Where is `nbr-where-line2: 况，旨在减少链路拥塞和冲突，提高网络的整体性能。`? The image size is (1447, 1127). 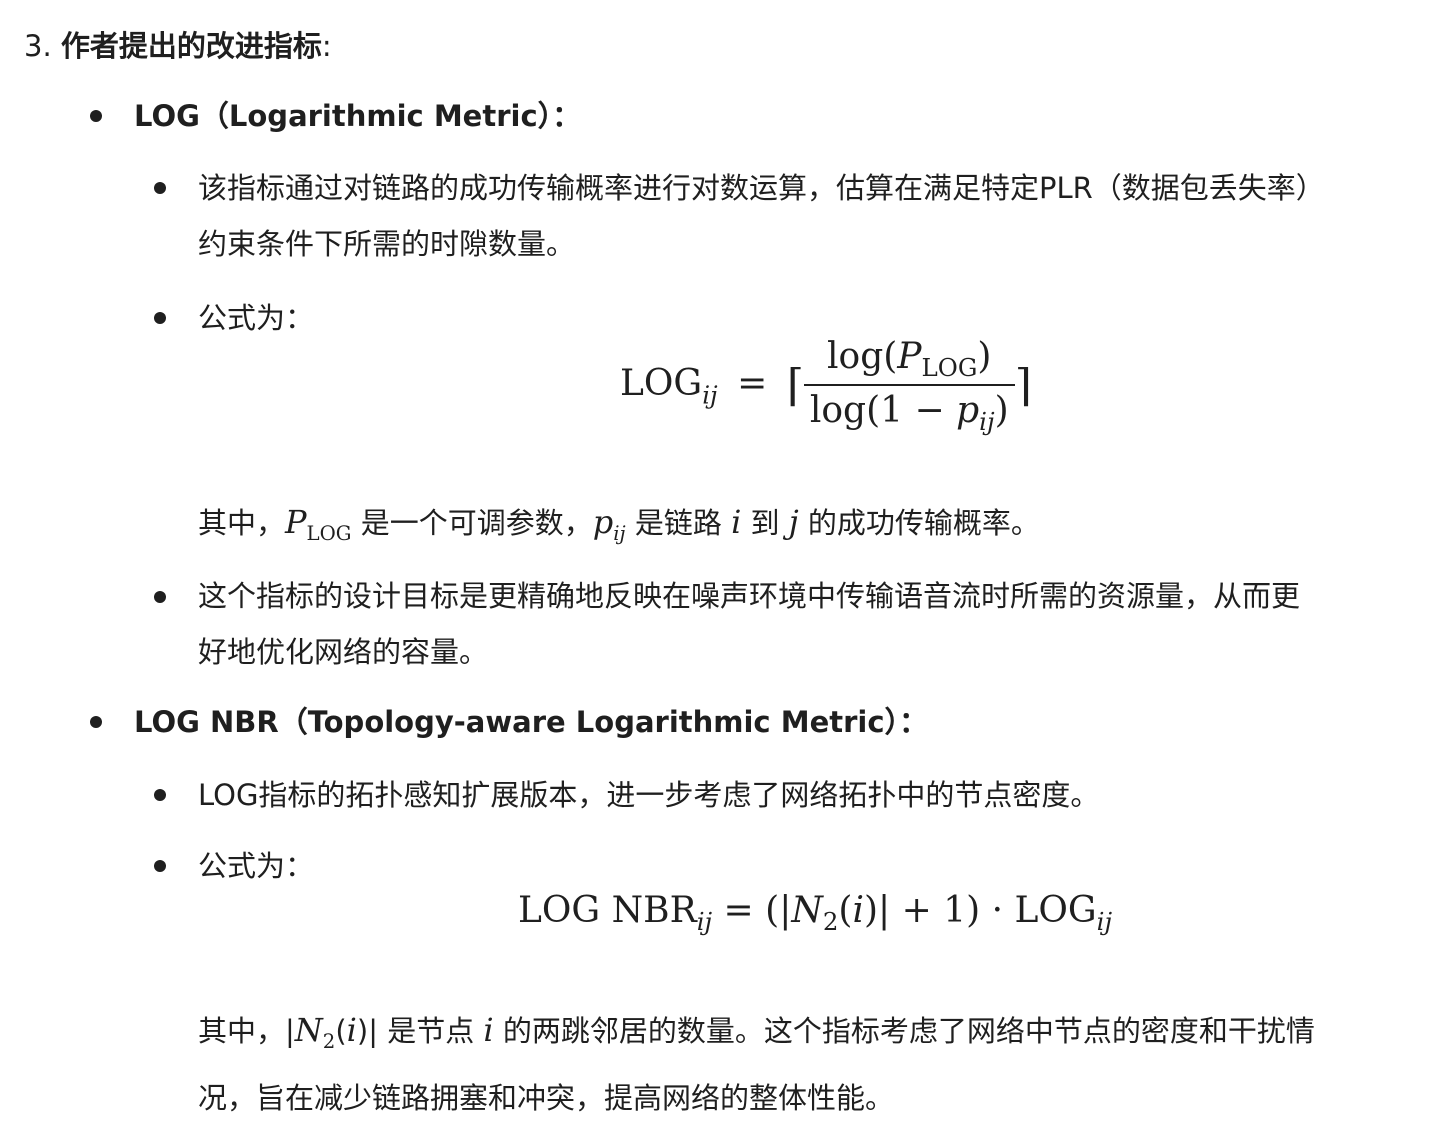
nbr-where-line2: 况，旨在减少链路拥塞和冲突，提高网络的整体性能。 is located at coordinates (546, 1097).